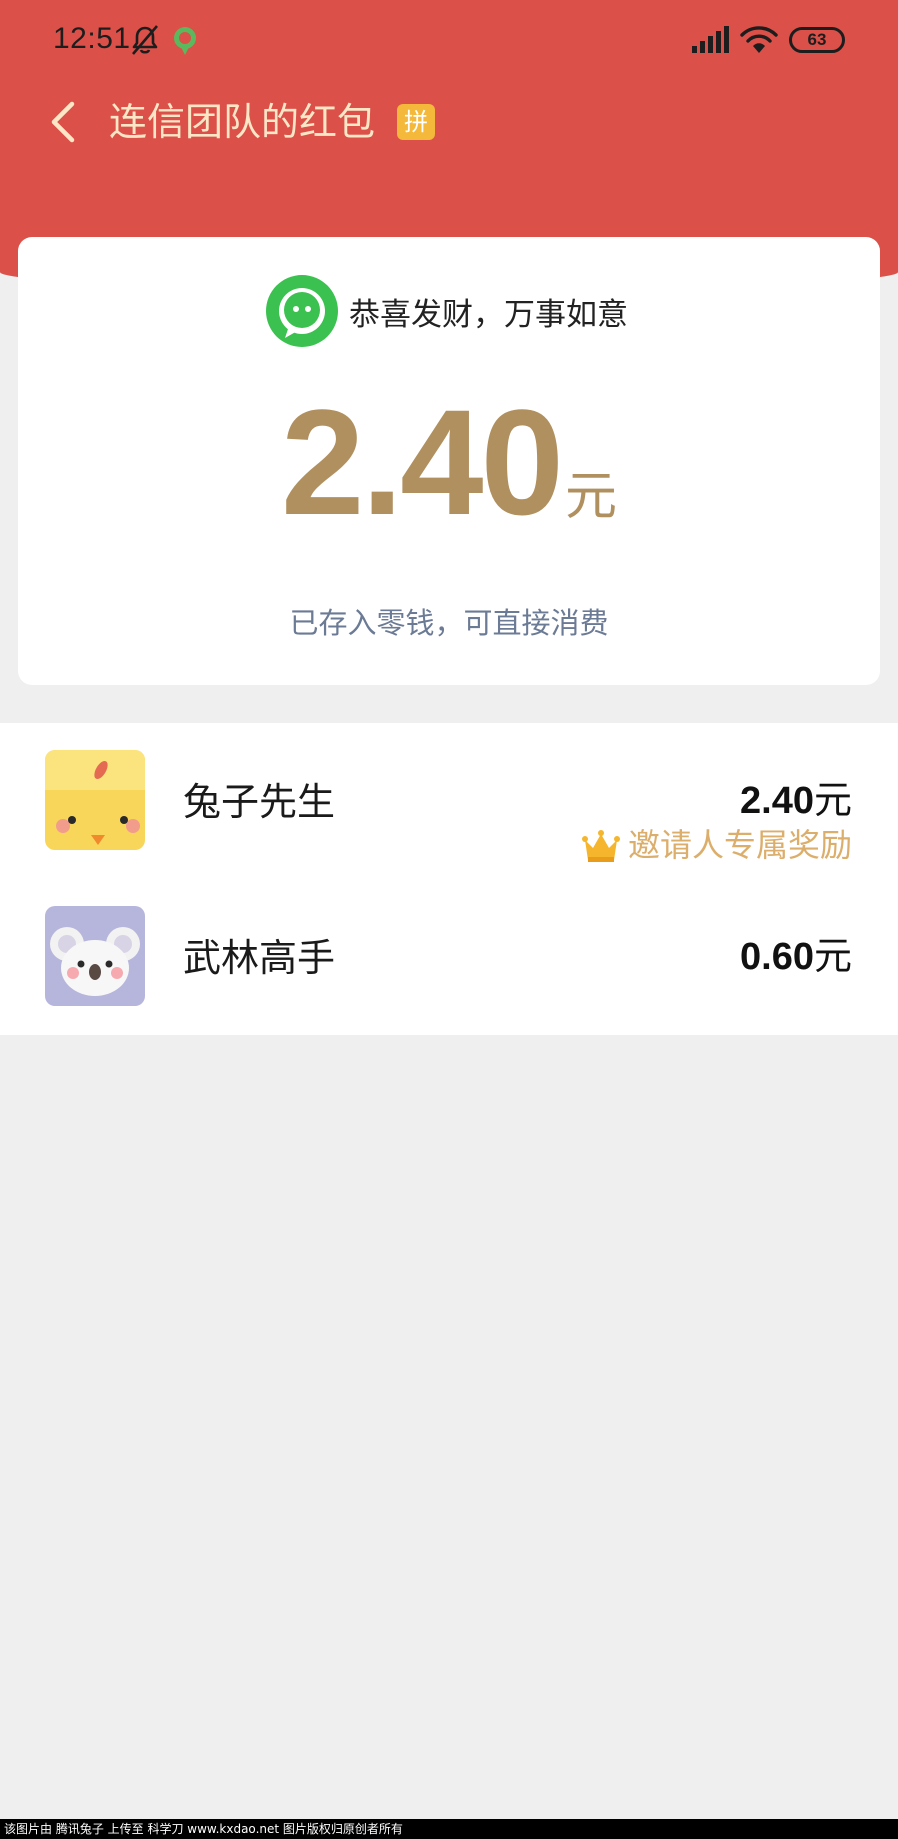 The image size is (898, 1839). I want to click on crown-icon, so click(600, 846).